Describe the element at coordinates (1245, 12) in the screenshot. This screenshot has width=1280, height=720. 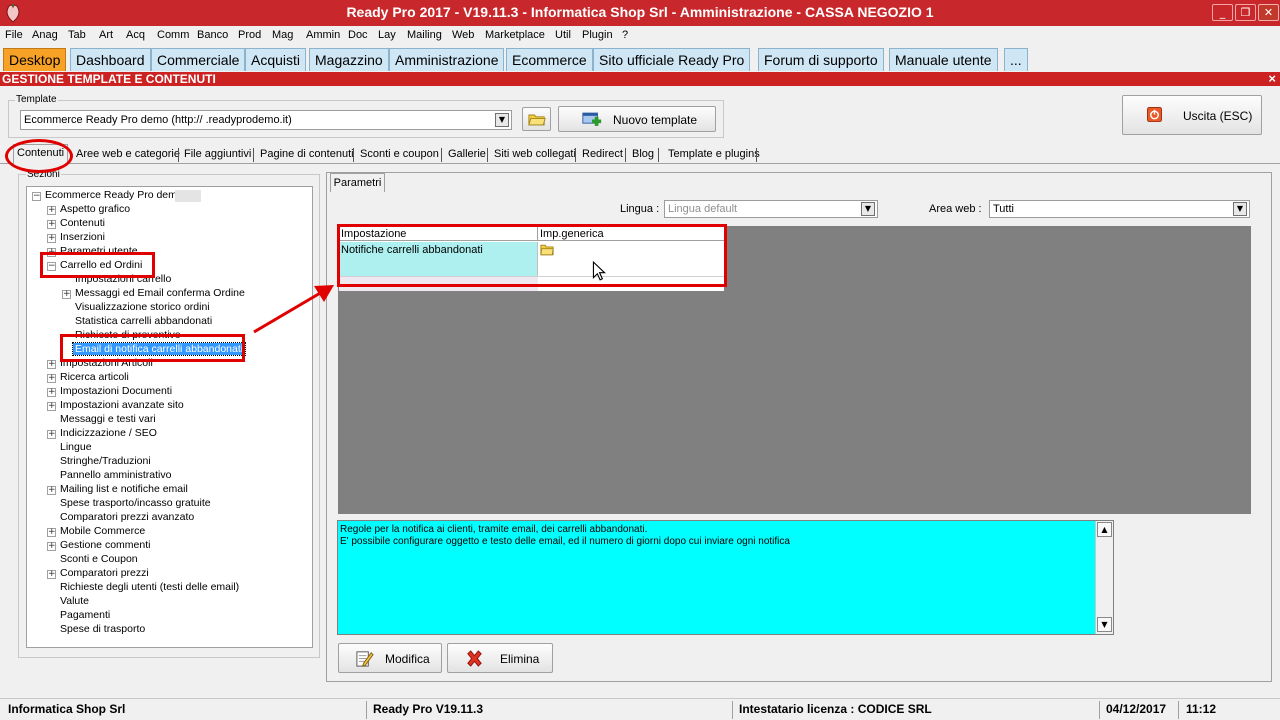
I see `maximize-button: ❐` at that location.